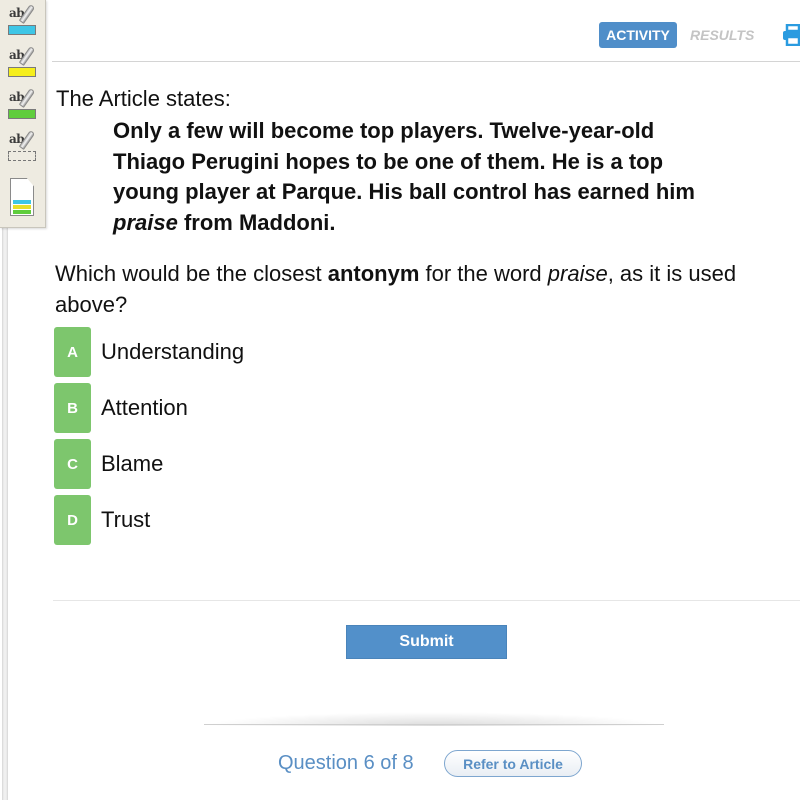 This screenshot has height=800, width=800. I want to click on printer-icon, so click(791, 35).